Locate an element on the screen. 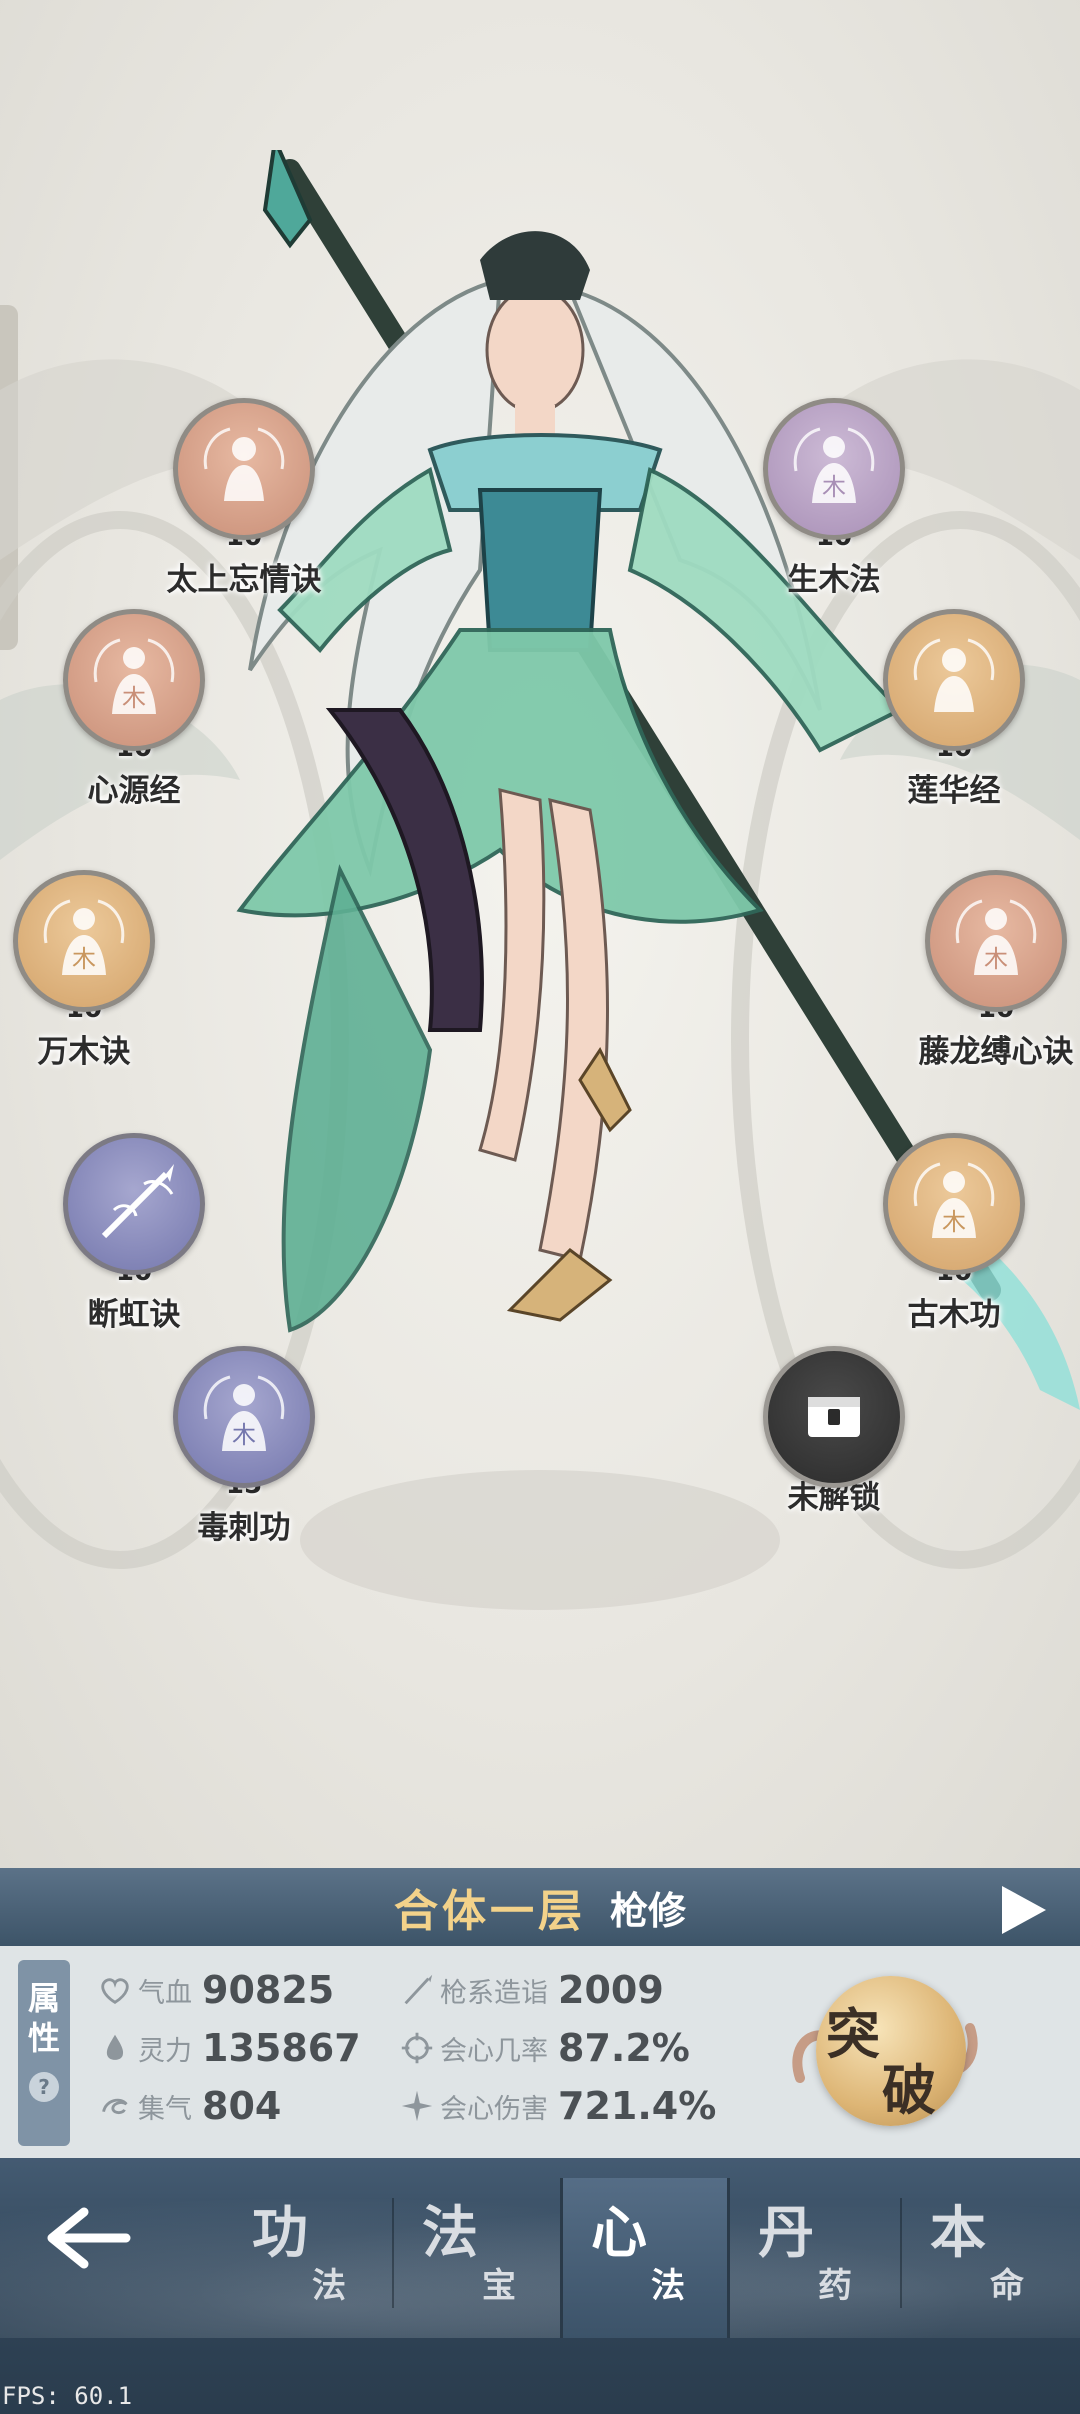 This screenshot has width=1080, height=2414. stat-label: 灵力 is located at coordinates (165, 2051).